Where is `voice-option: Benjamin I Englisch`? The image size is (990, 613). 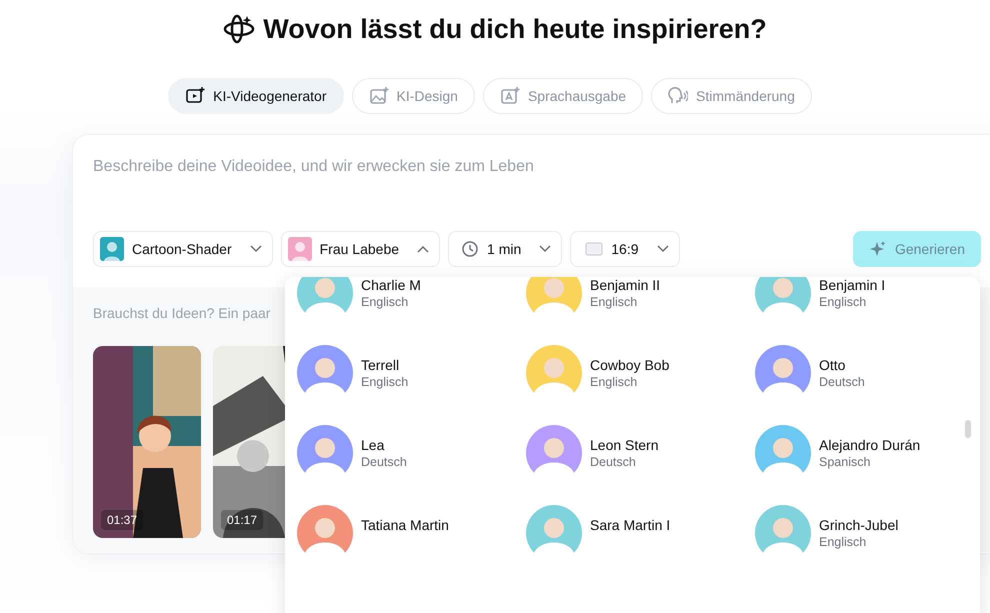
voice-option: Benjamin I Englisch is located at coordinates (867, 299).